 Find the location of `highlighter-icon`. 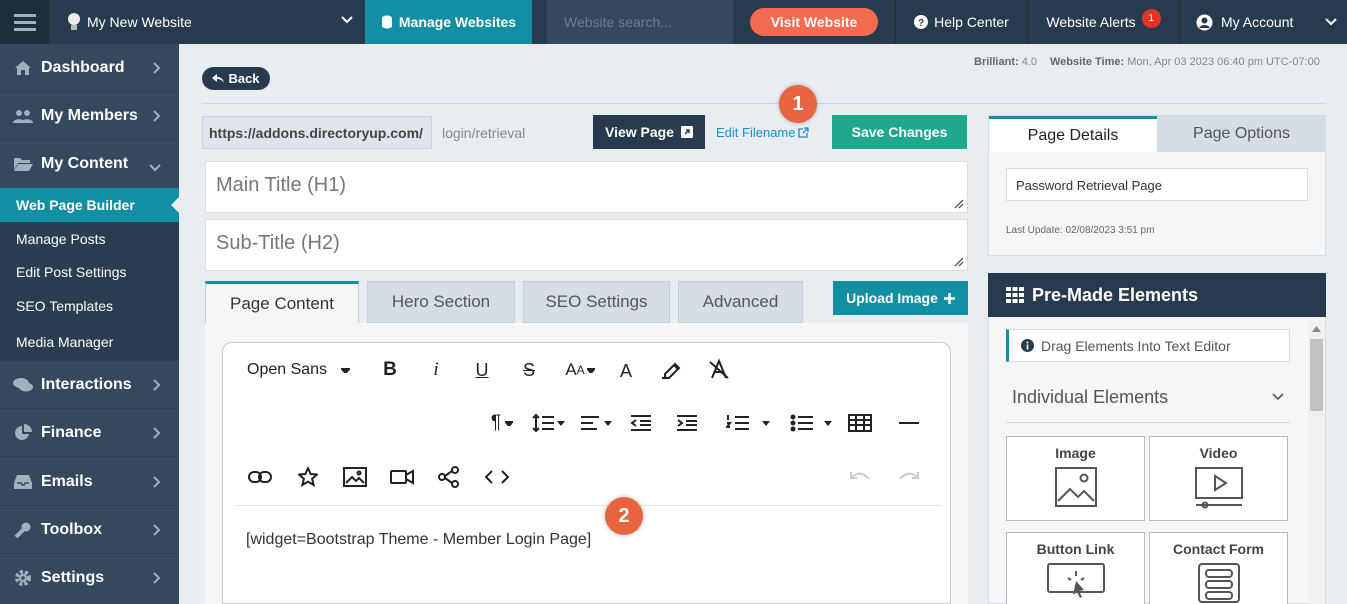

highlighter-icon is located at coordinates (672, 369).